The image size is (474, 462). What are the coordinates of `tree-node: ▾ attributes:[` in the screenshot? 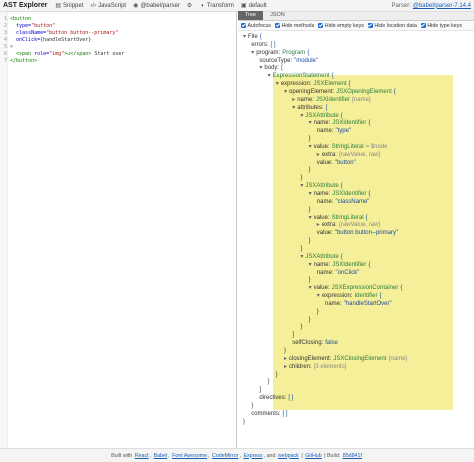 It's located at (310, 108).